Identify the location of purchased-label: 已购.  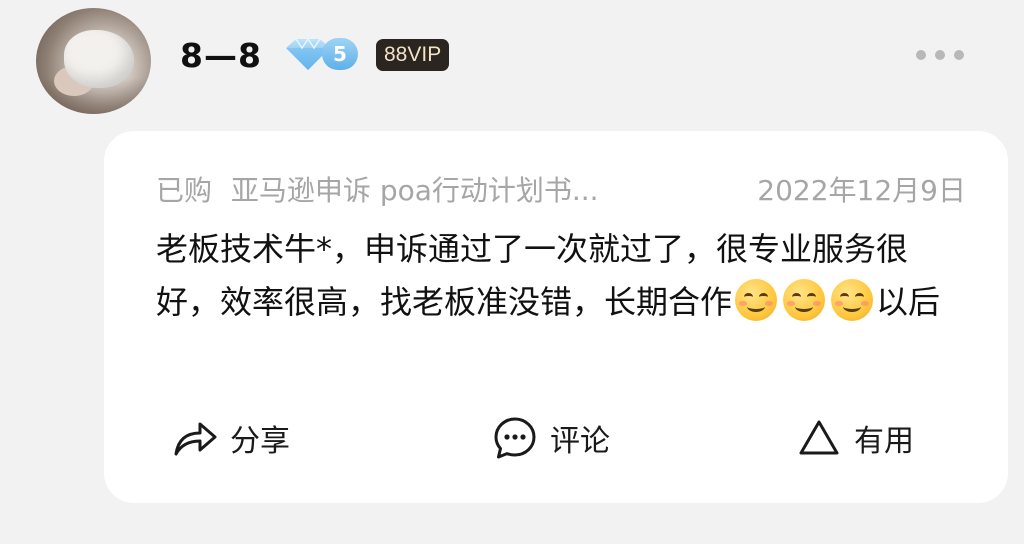
(184, 190).